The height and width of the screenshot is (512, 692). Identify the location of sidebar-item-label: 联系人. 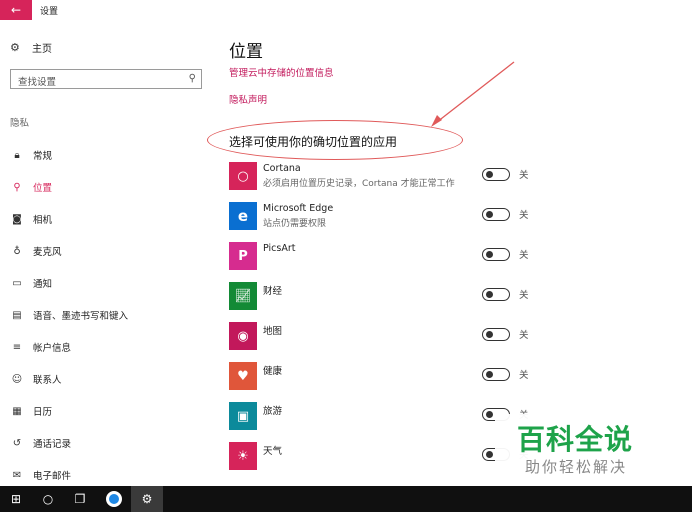
(47, 380).